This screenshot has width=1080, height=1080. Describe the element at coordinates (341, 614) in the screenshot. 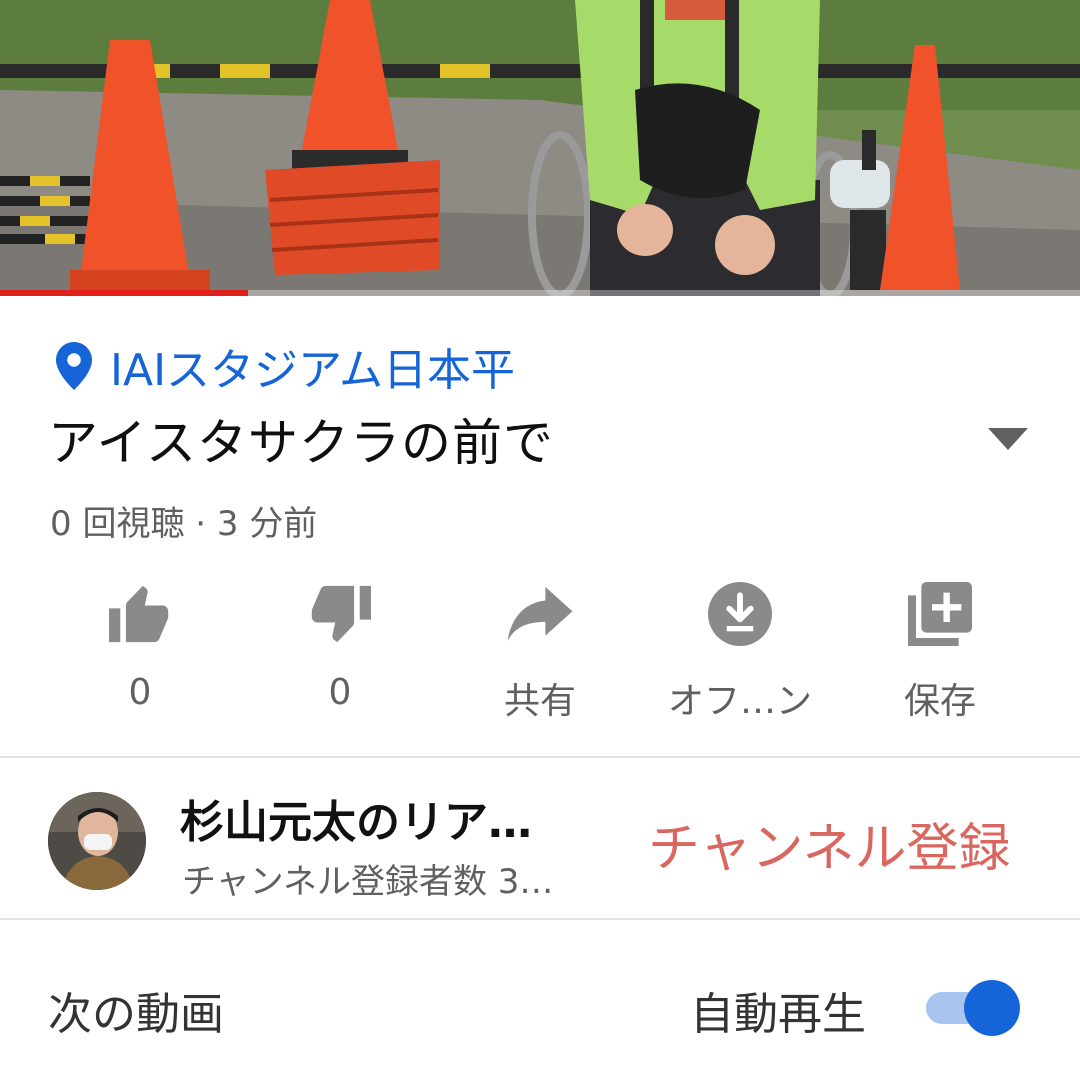

I see `thumbs-down-icon` at that location.